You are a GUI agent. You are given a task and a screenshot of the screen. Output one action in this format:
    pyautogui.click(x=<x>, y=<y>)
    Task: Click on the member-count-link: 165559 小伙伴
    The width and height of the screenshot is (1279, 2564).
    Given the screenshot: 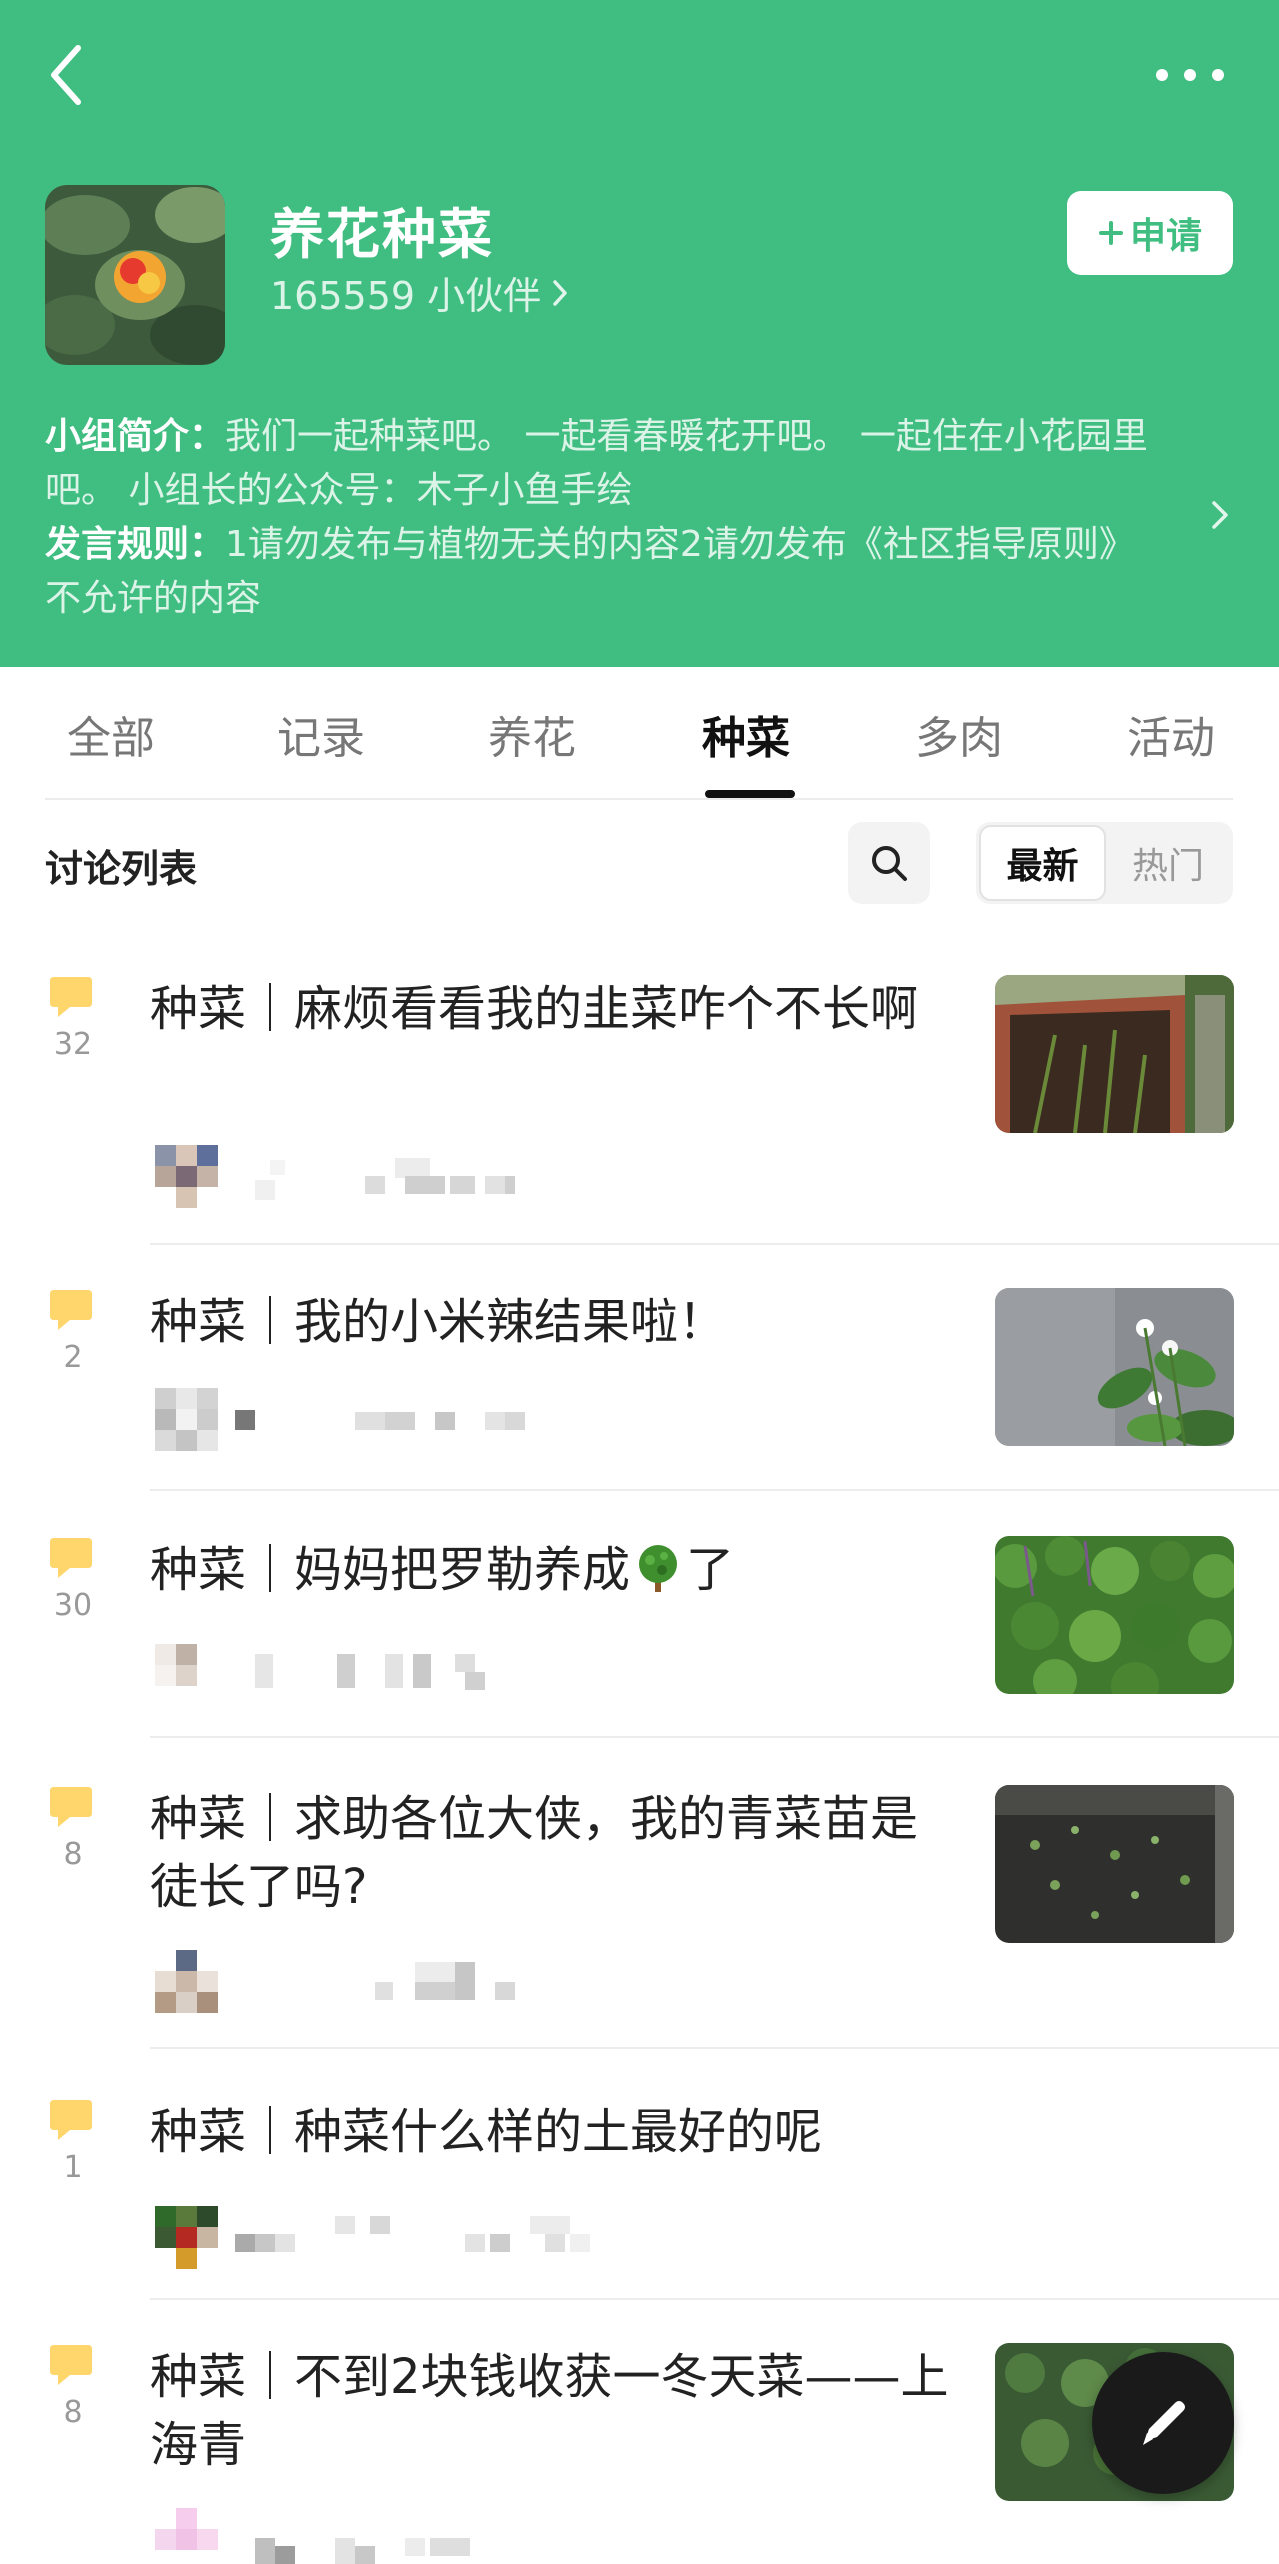 What is the action you would take?
    pyautogui.click(x=419, y=292)
    